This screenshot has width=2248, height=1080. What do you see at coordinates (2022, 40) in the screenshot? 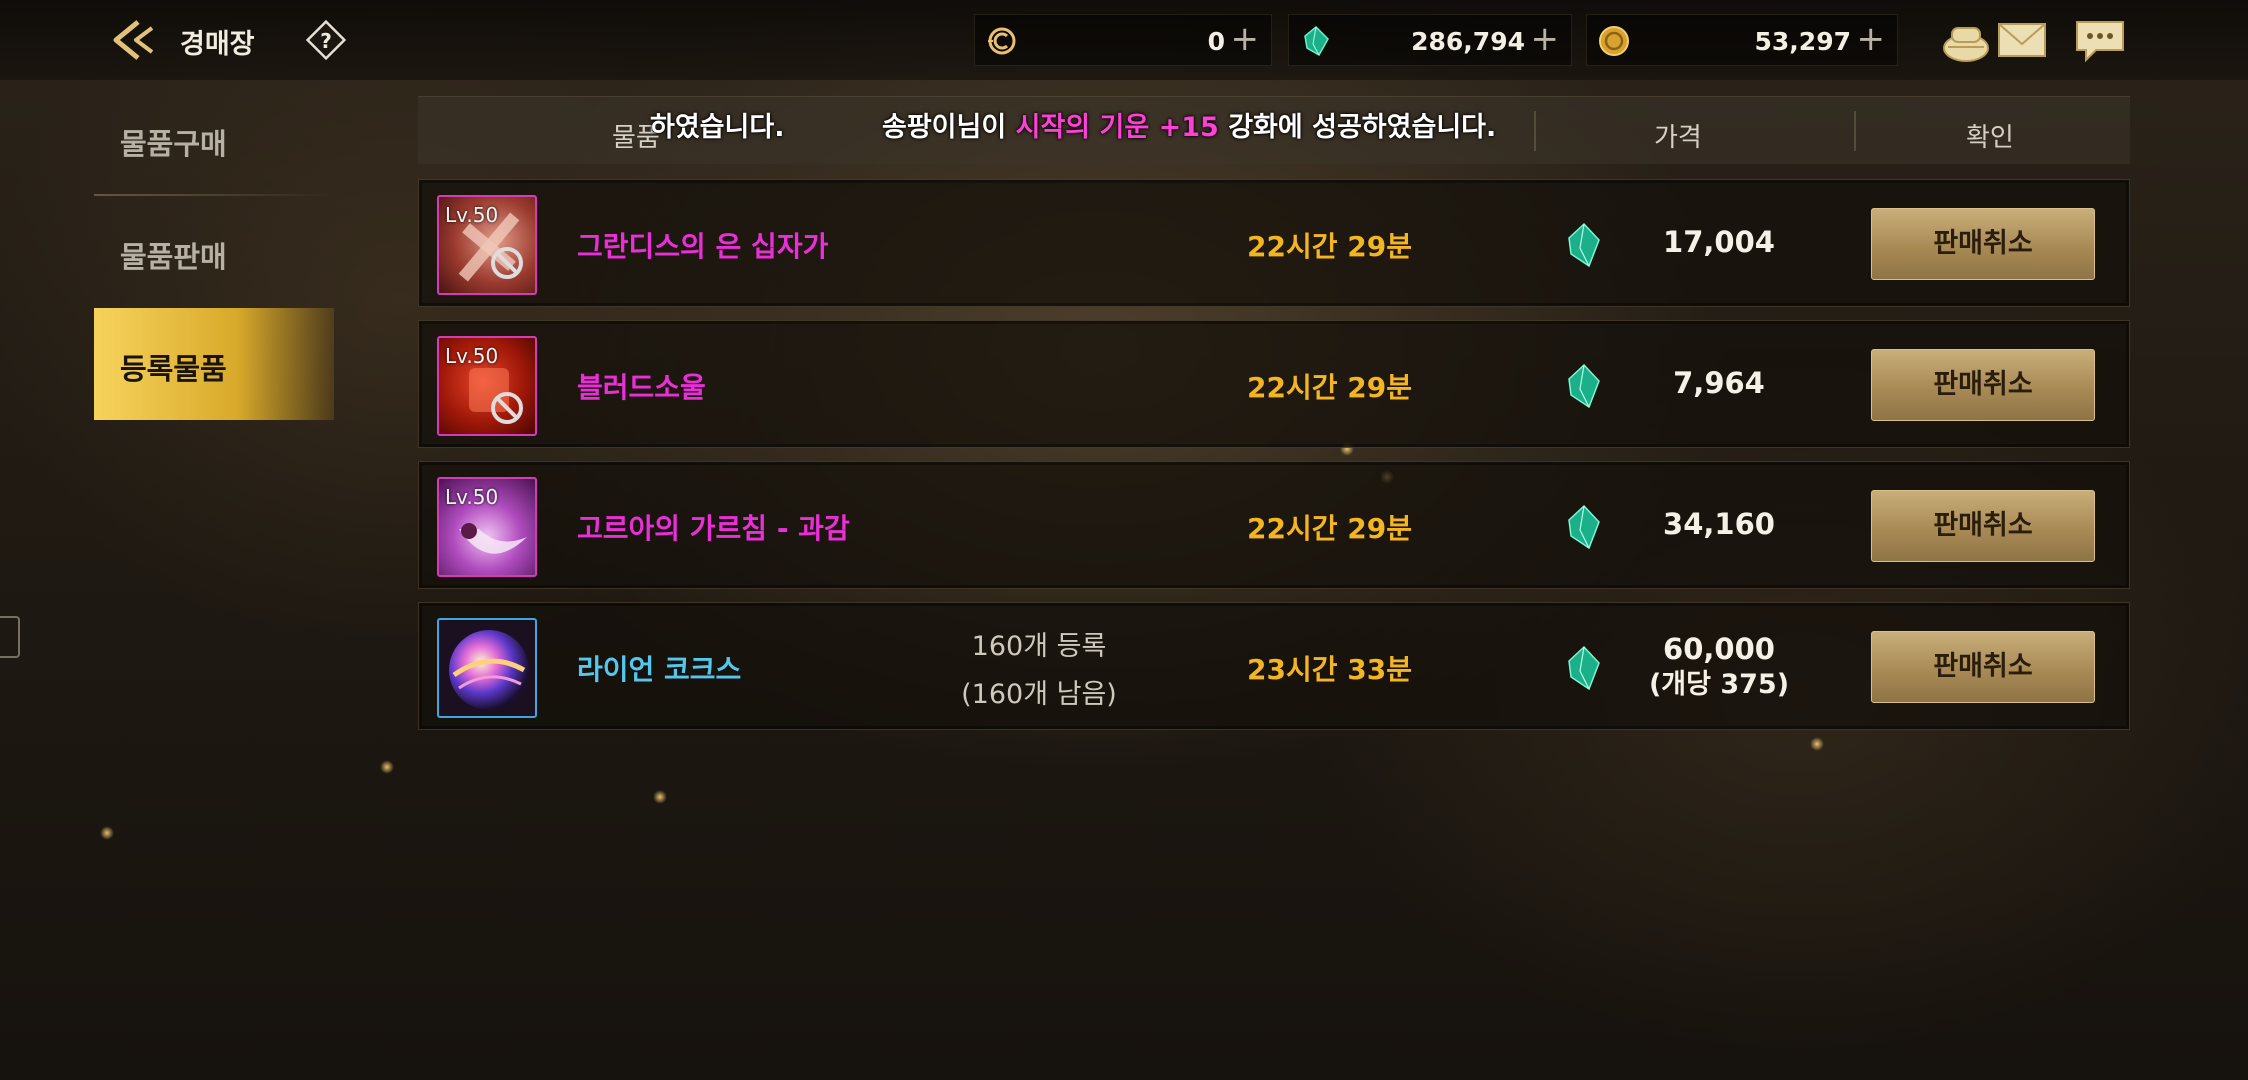
I see `mail-icon` at bounding box center [2022, 40].